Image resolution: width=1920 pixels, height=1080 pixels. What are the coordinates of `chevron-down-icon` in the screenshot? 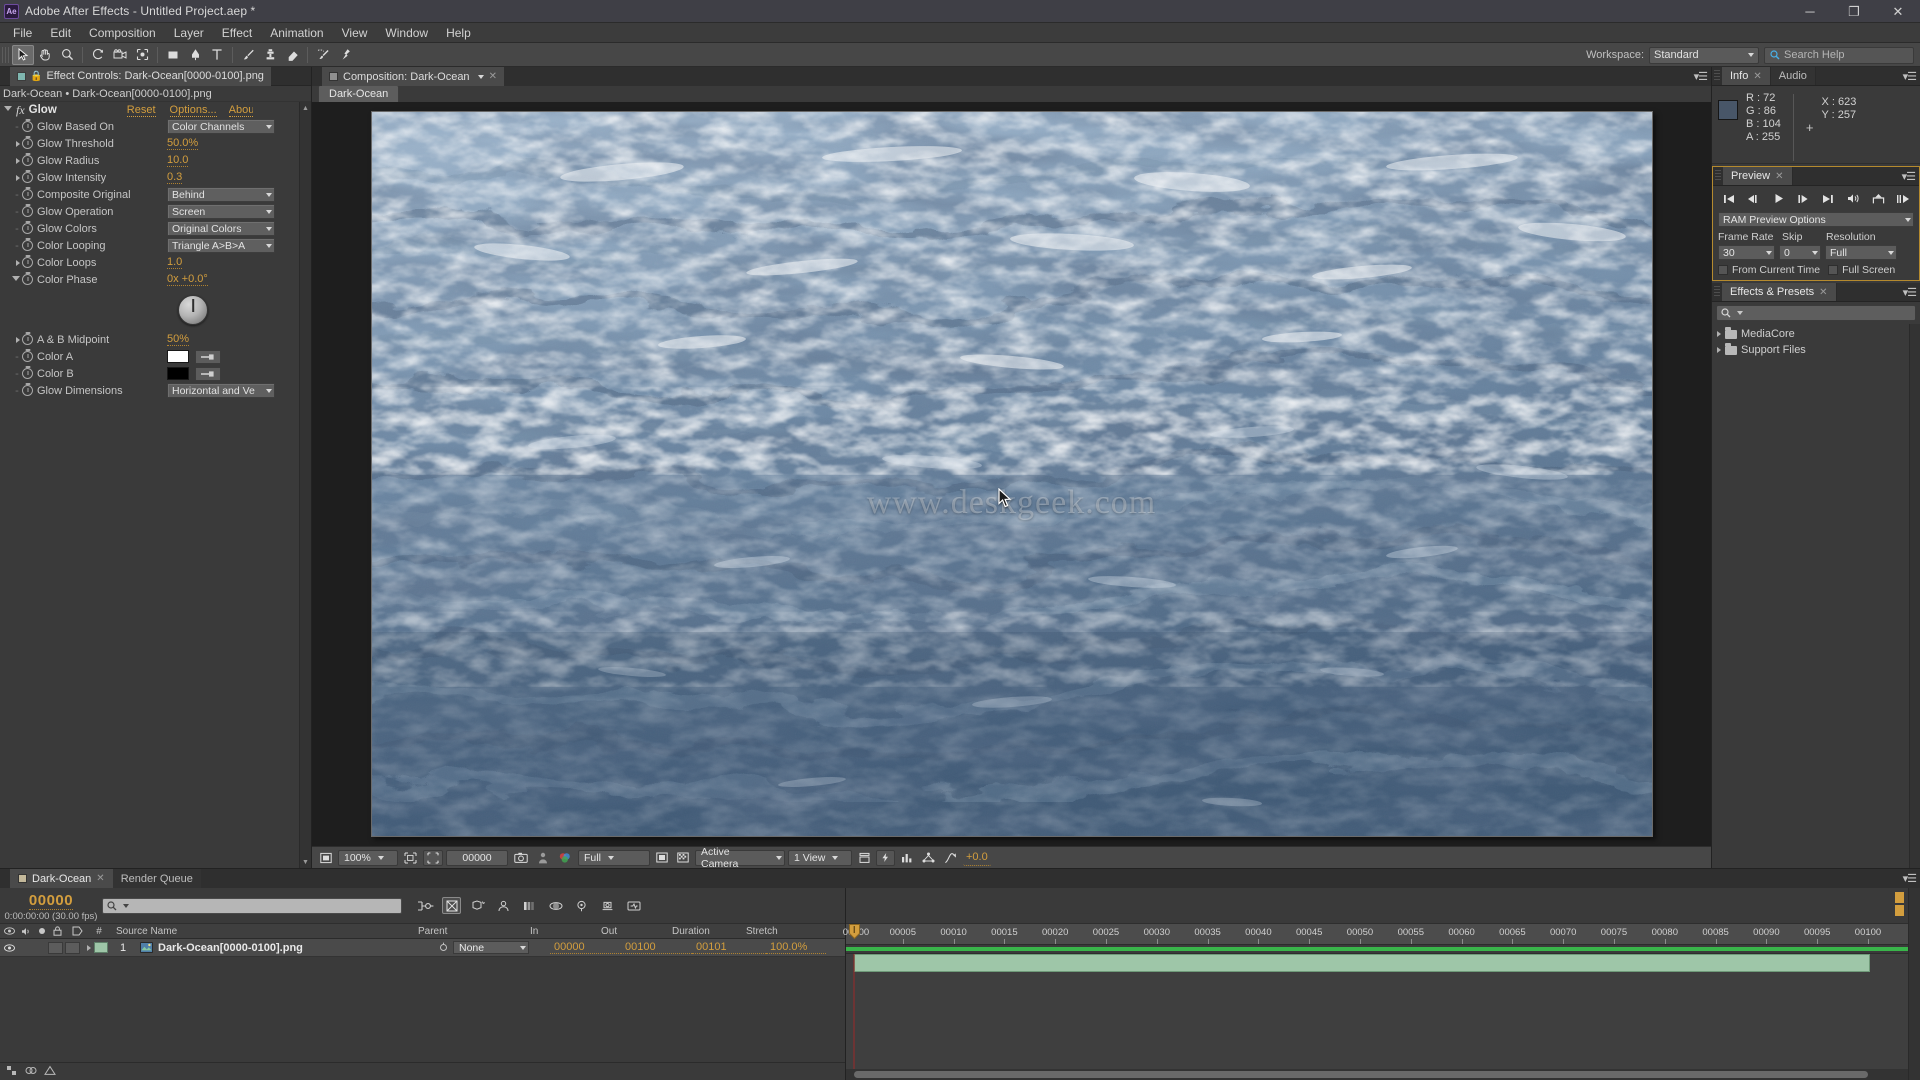 It's located at (480, 76).